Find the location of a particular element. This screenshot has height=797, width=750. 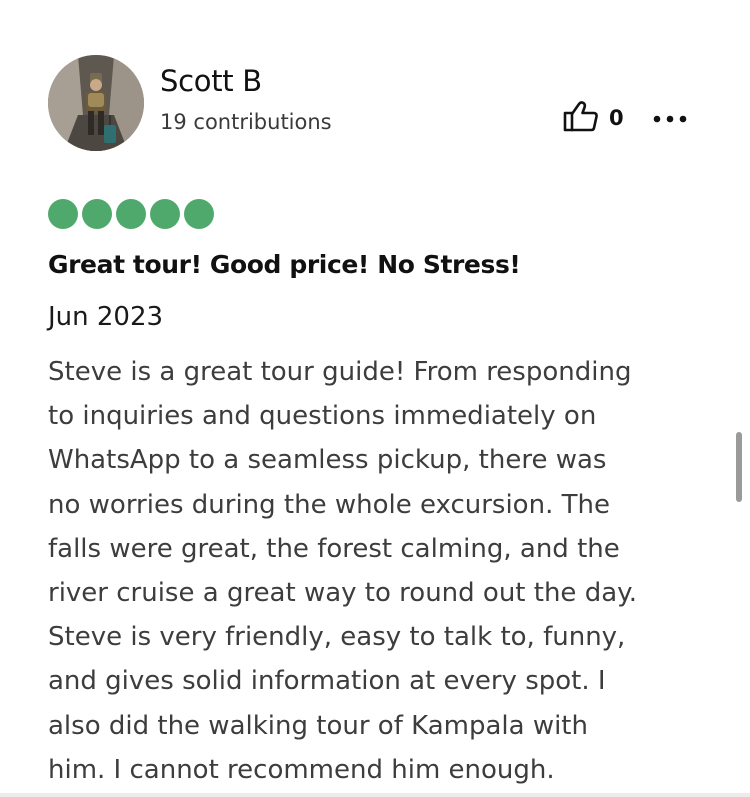

more-options-icon is located at coordinates (670, 119).